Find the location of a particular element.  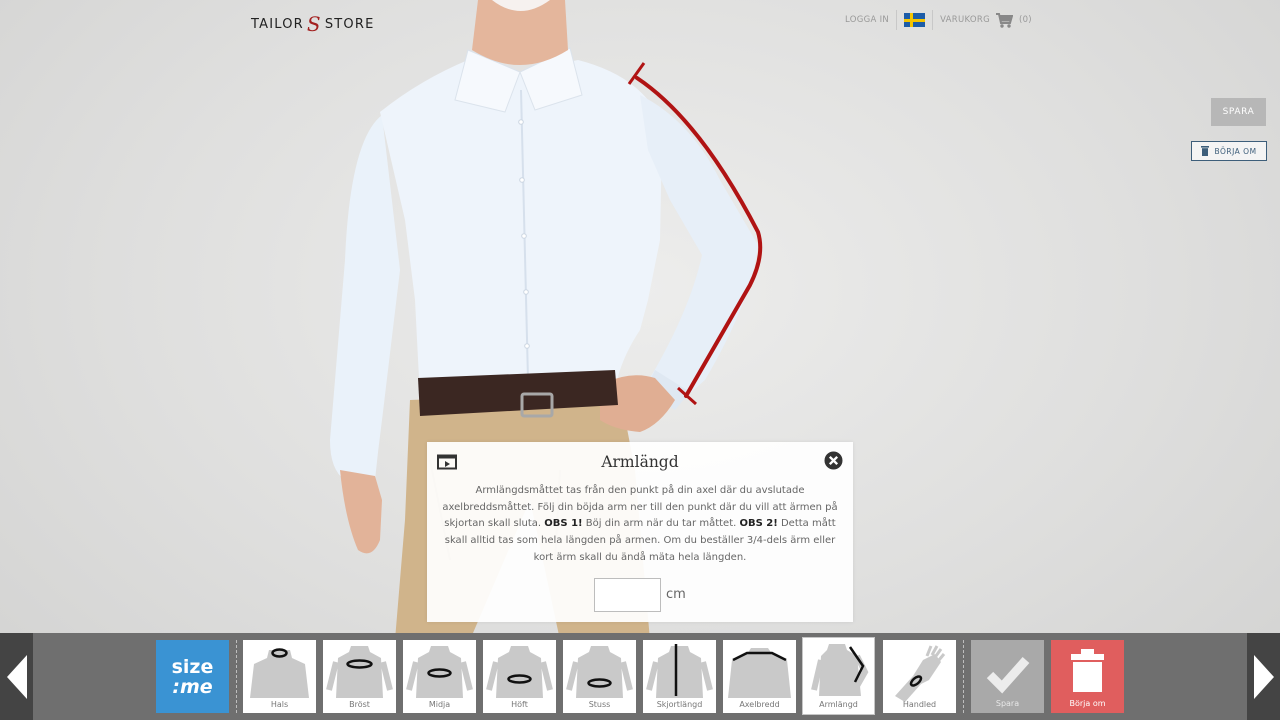

cart-link: VARUKORG is located at coordinates (965, 20).